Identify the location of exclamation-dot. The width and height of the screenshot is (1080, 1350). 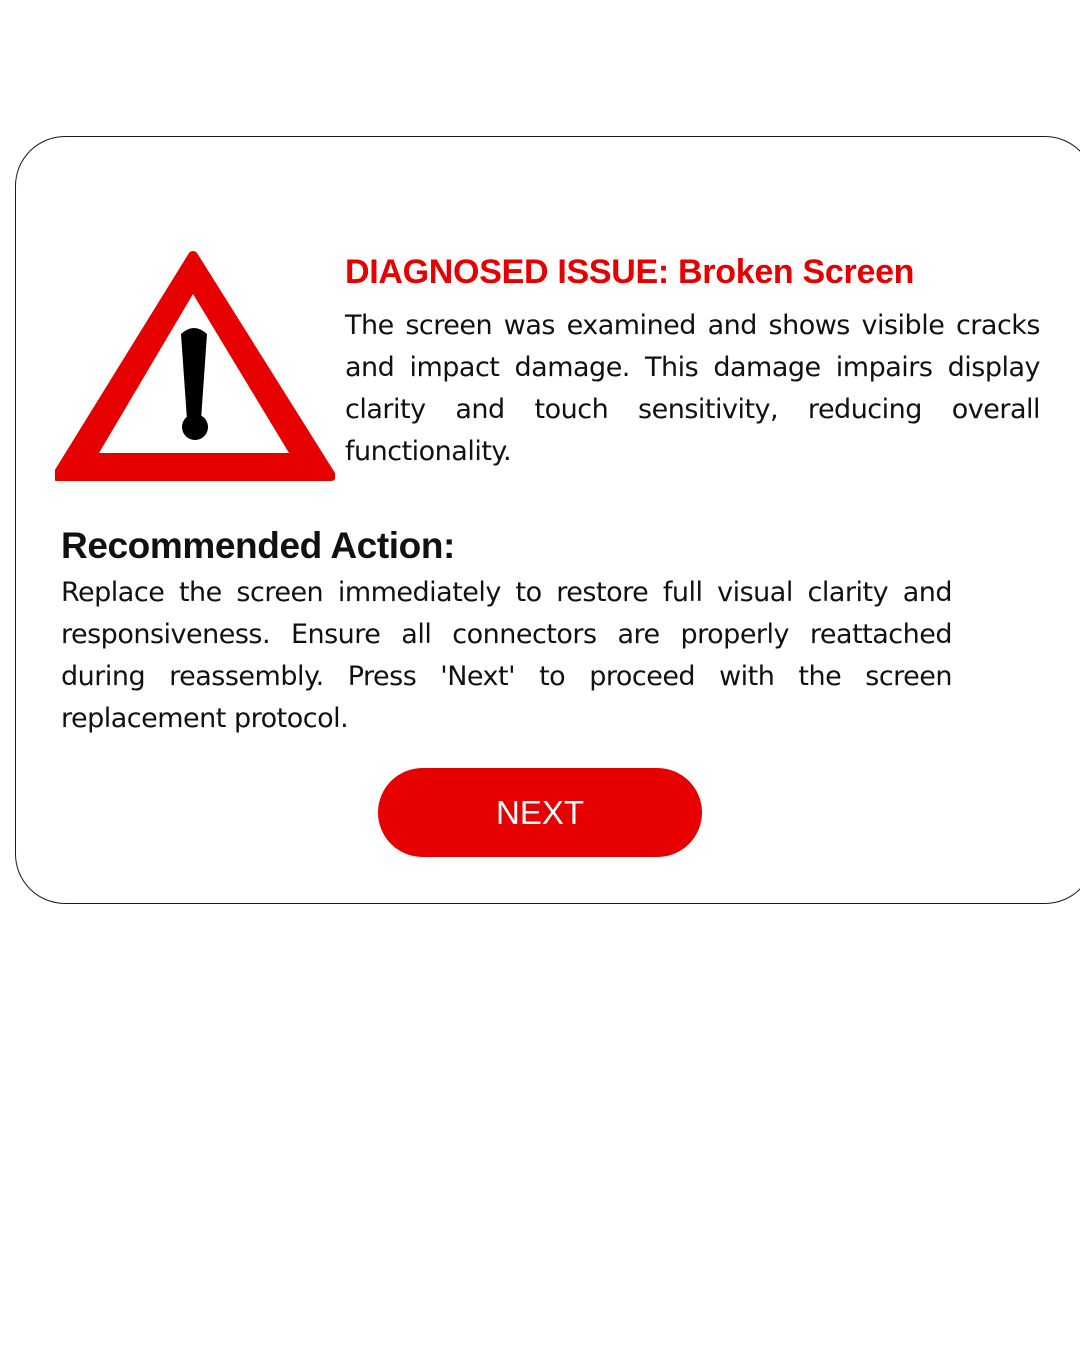
(195, 427).